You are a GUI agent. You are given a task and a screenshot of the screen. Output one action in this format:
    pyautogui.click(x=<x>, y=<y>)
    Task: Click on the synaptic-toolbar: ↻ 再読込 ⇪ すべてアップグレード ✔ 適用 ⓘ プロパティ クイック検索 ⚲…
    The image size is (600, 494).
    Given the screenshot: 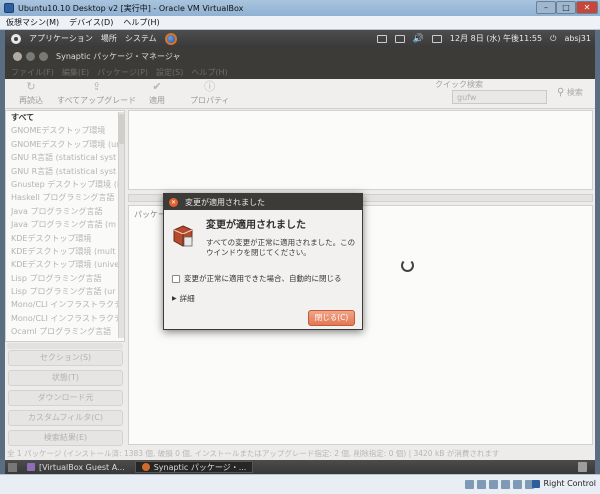 What is the action you would take?
    pyautogui.click(x=300, y=94)
    